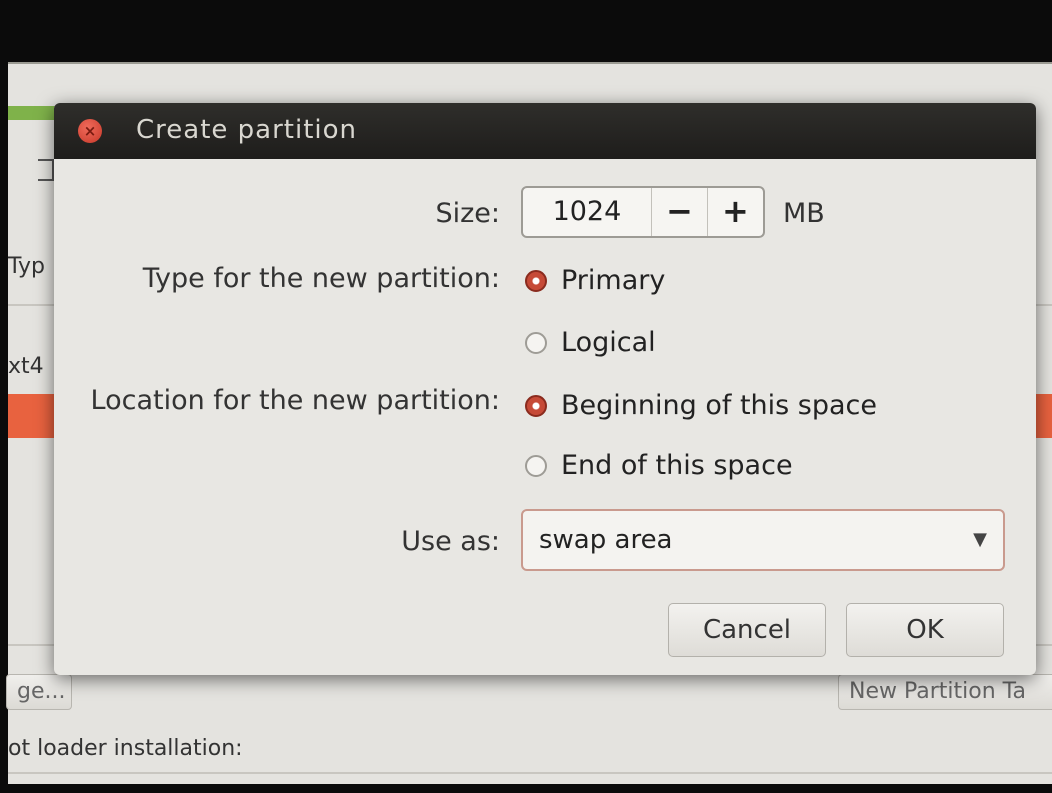  What do you see at coordinates (90, 131) in the screenshot?
I see `close-icon: ×` at bounding box center [90, 131].